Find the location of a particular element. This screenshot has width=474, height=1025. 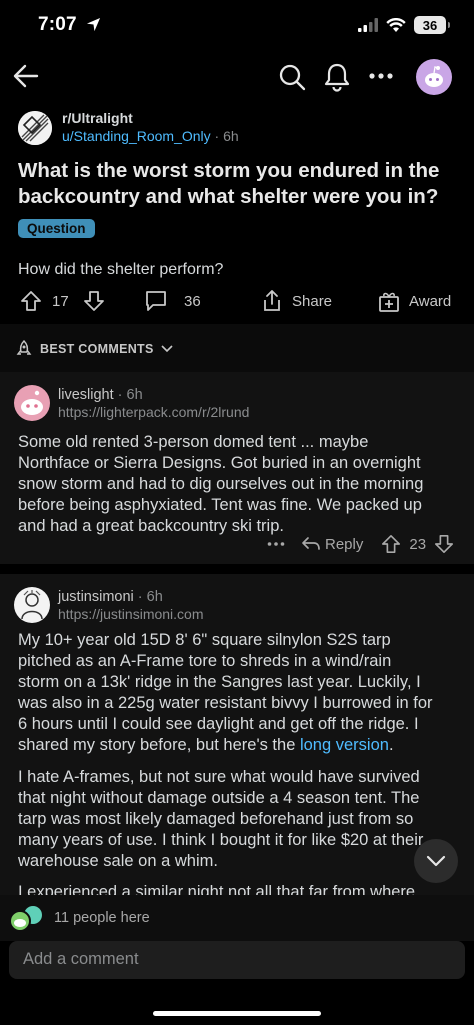

long-version-link: long version is located at coordinates (344, 745).